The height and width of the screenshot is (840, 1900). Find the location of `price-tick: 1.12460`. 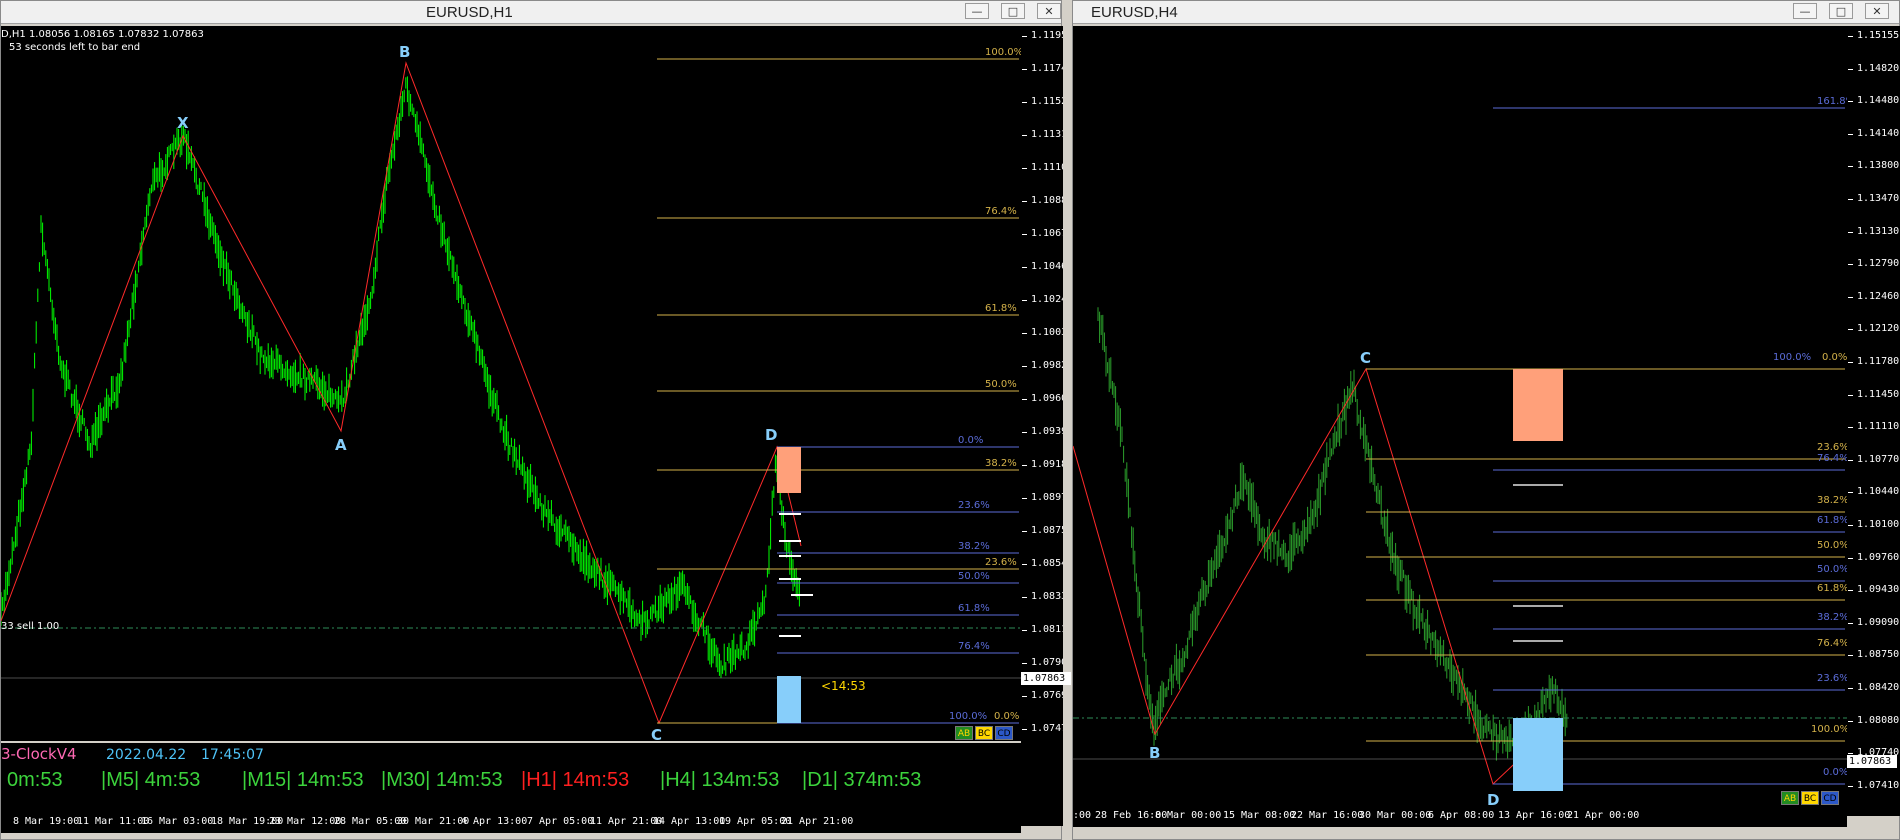

price-tick: 1.12460 is located at coordinates (1873, 296).